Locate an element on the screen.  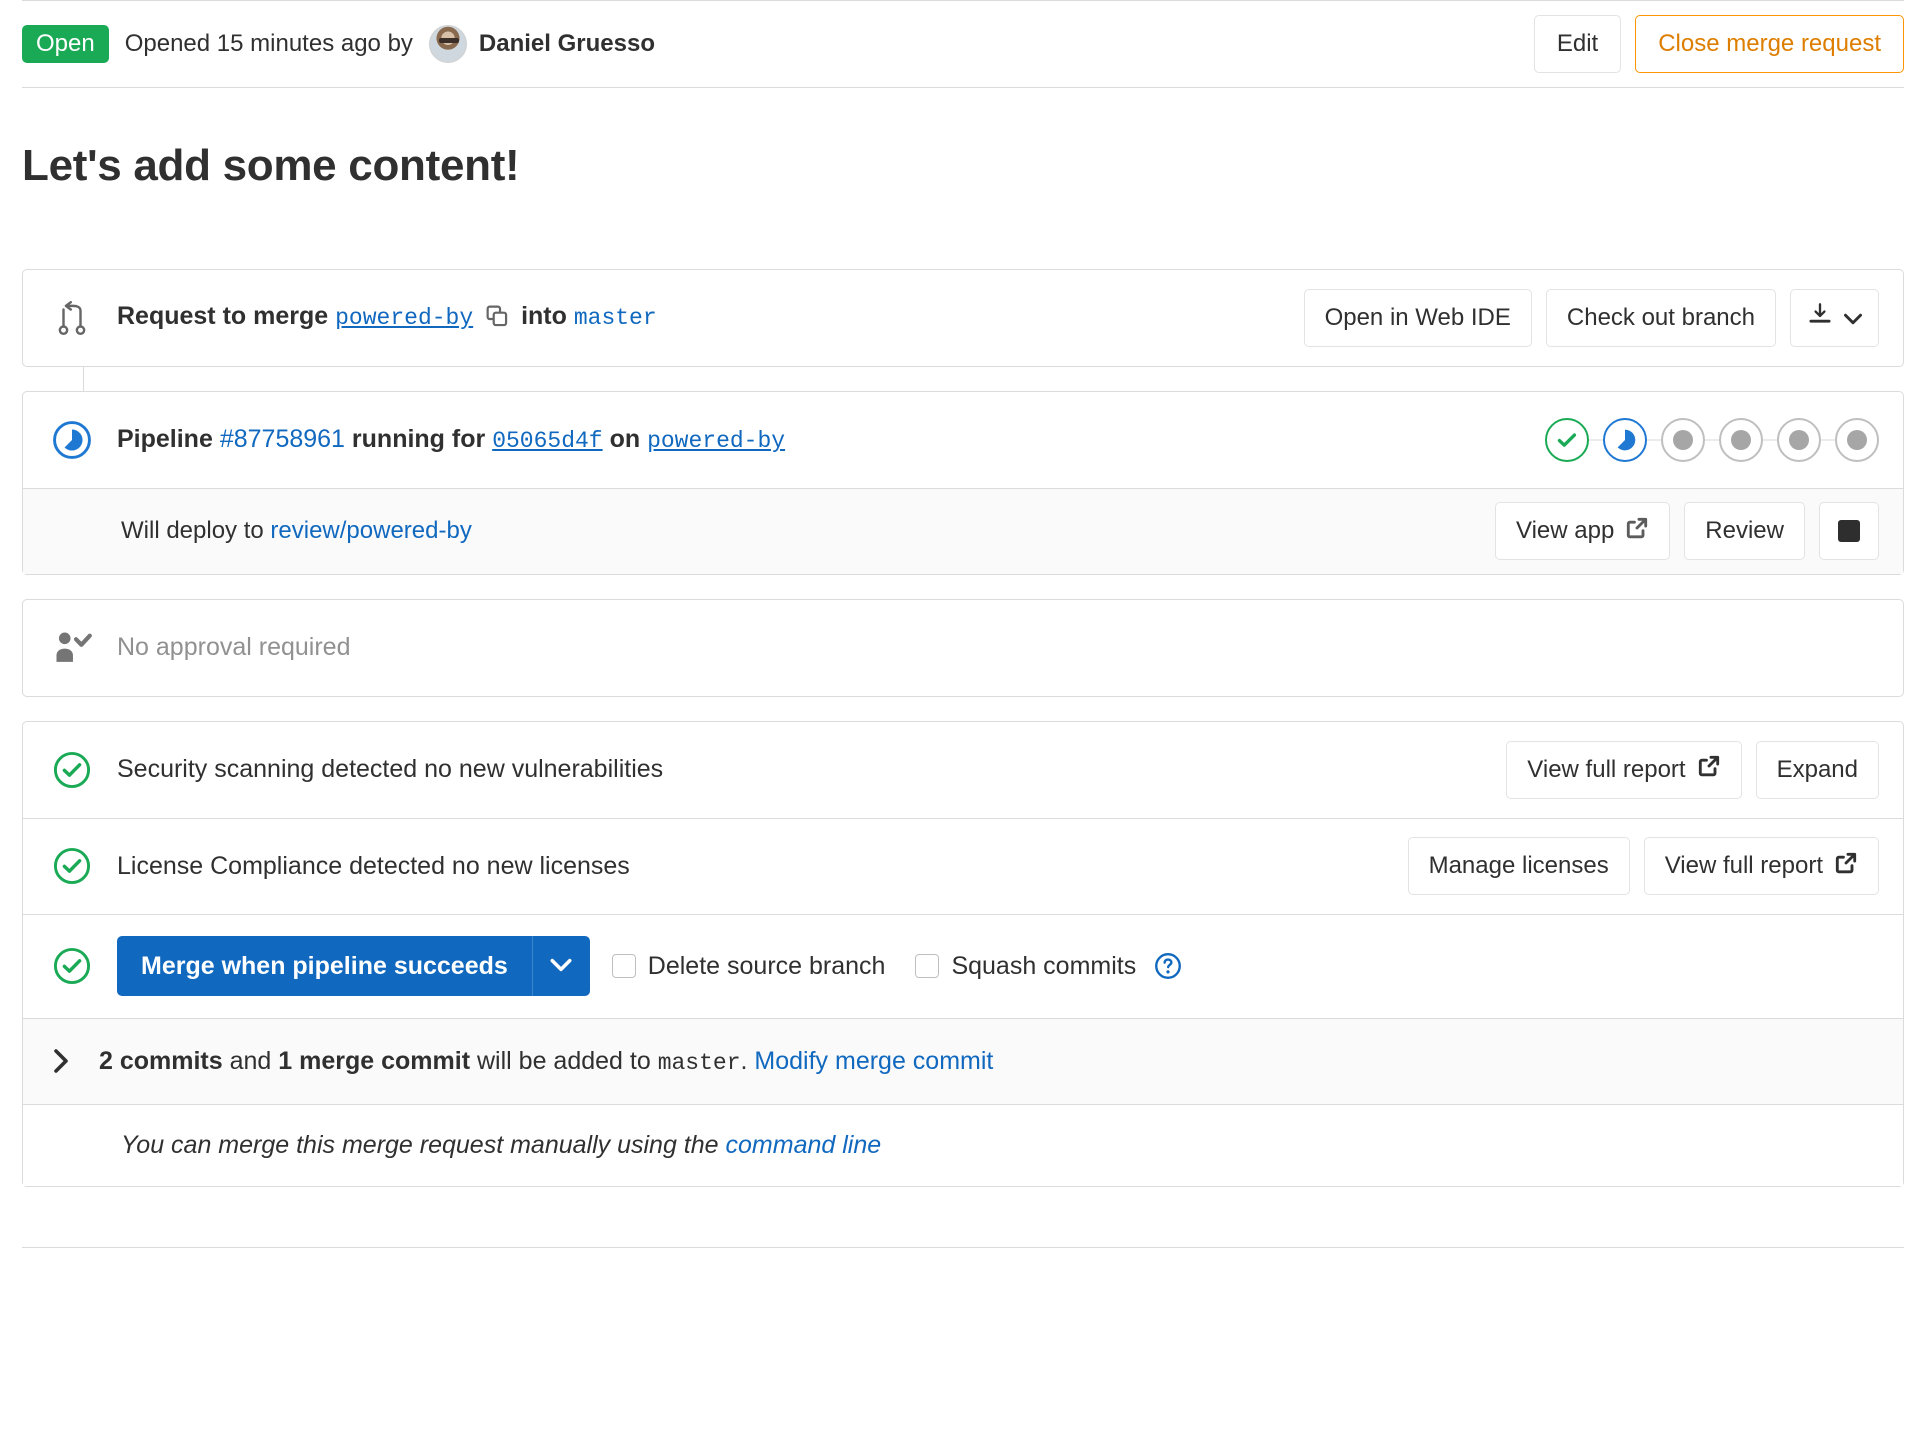
stop-environment-button is located at coordinates (1849, 531).